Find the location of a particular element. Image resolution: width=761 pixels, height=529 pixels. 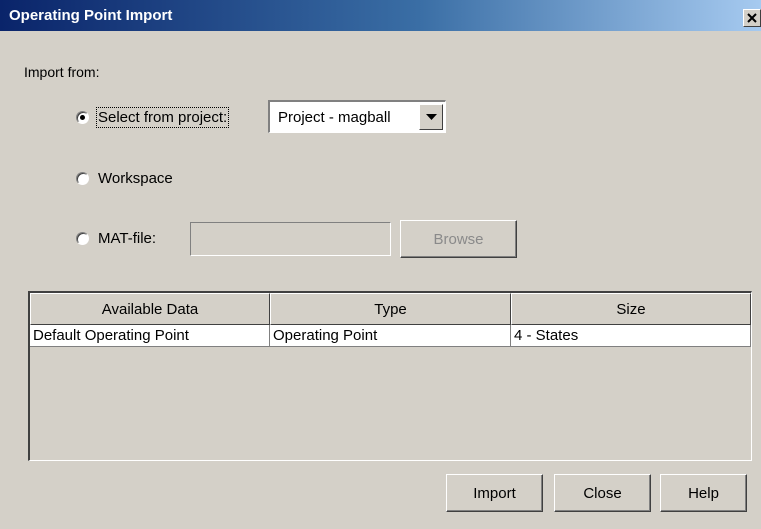

close-x-icon is located at coordinates (752, 18).